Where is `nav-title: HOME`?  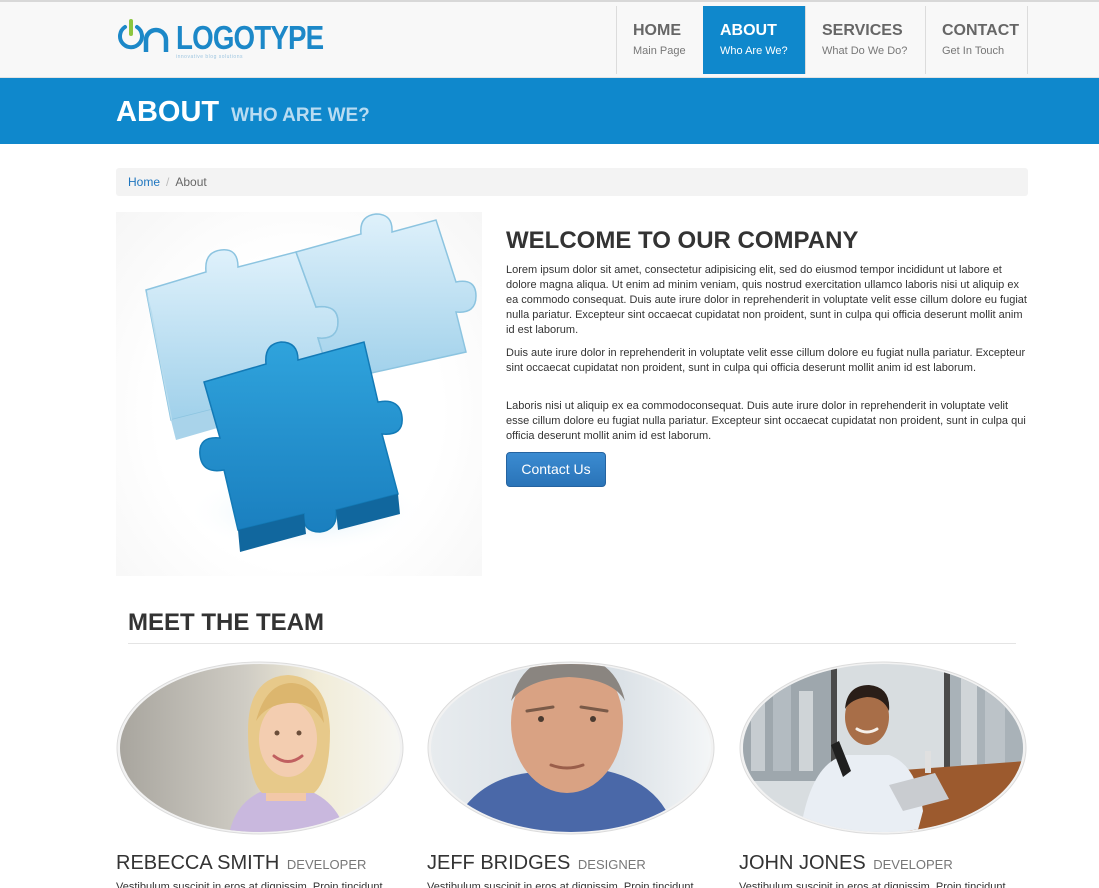 nav-title: HOME is located at coordinates (657, 30).